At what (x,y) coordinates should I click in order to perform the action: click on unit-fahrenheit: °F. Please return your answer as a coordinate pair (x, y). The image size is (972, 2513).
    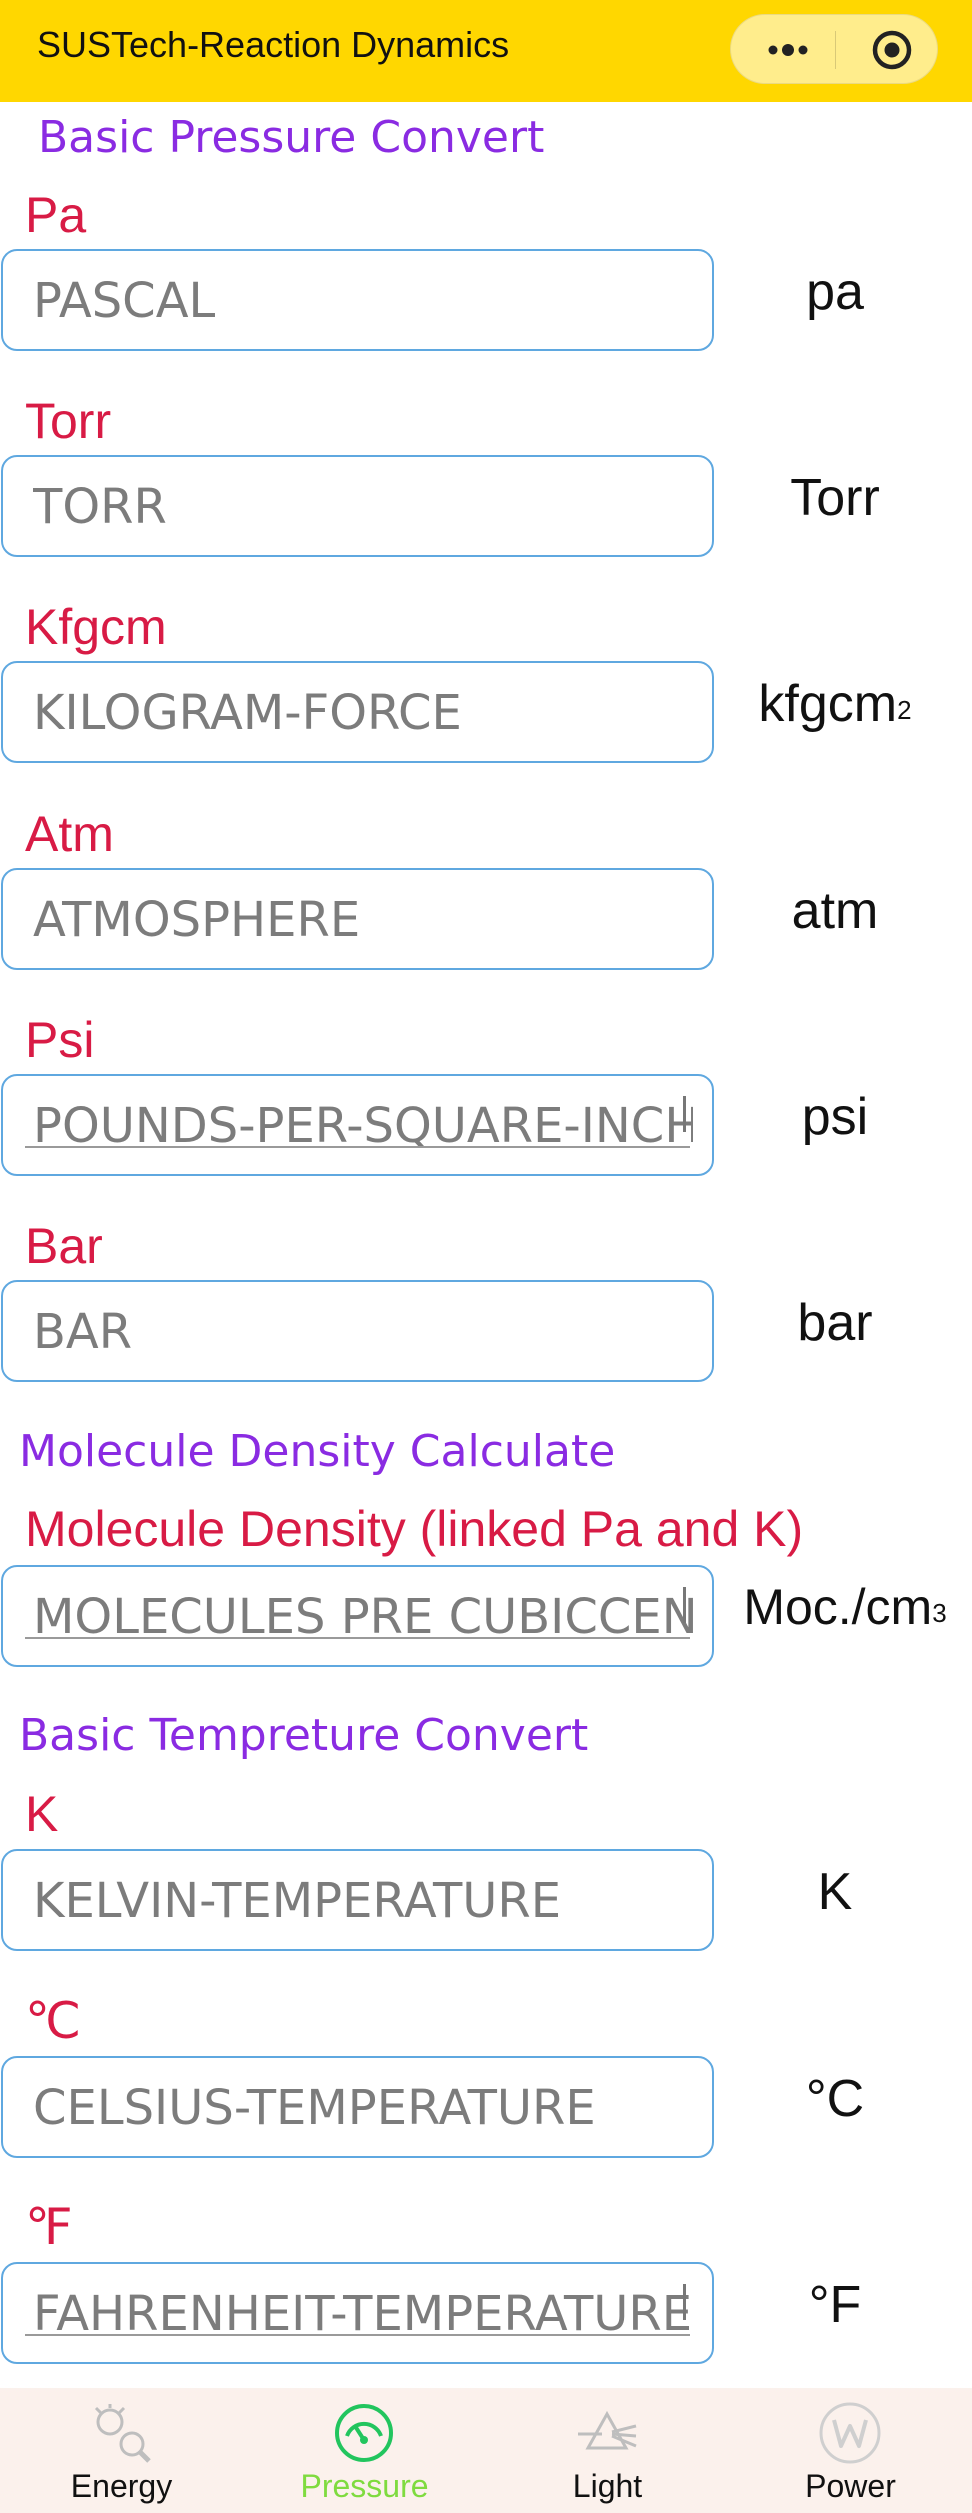
    Looking at the image, I should click on (835, 2305).